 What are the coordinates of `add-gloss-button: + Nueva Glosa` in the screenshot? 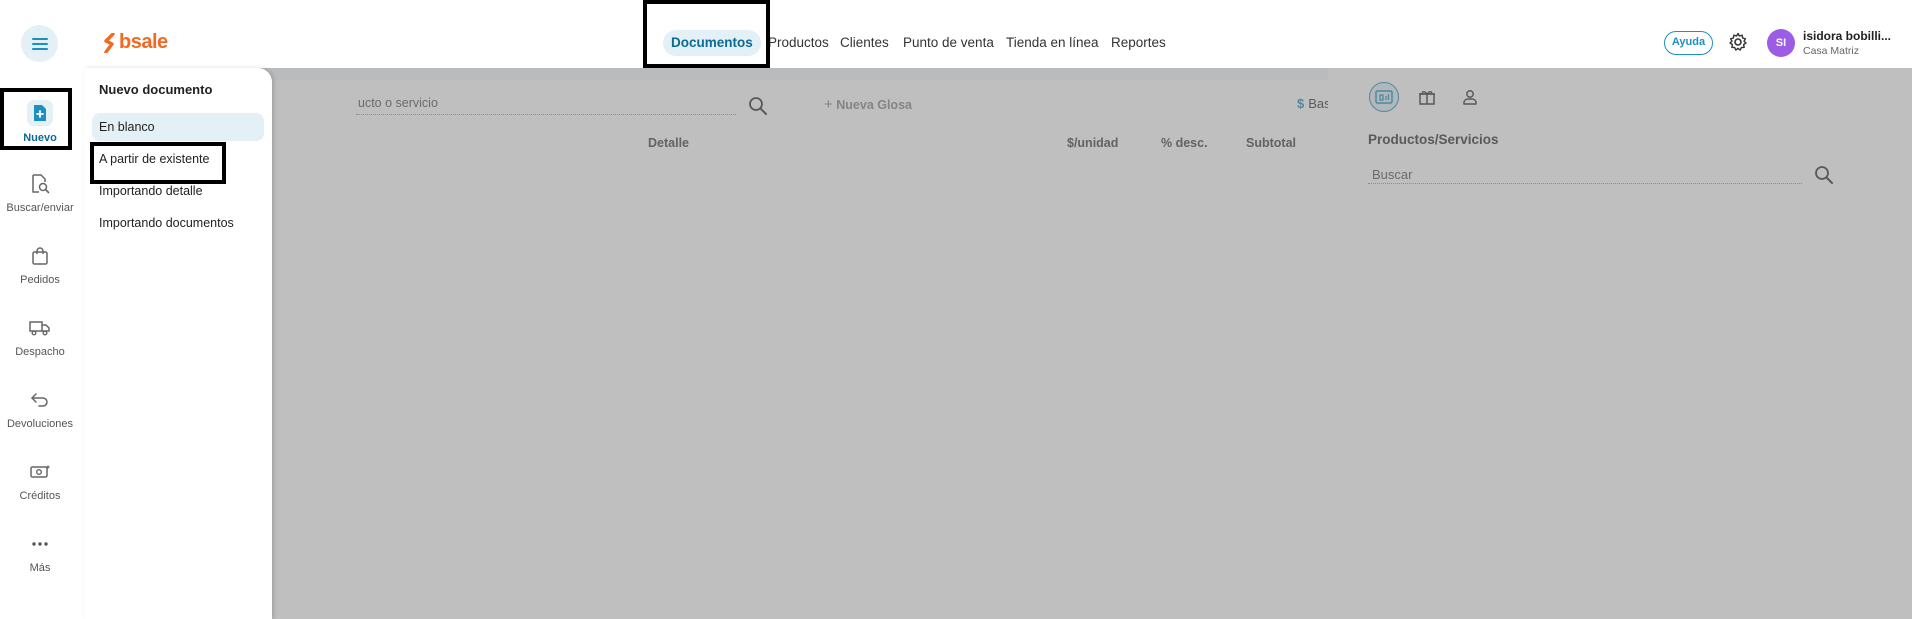 It's located at (868, 104).